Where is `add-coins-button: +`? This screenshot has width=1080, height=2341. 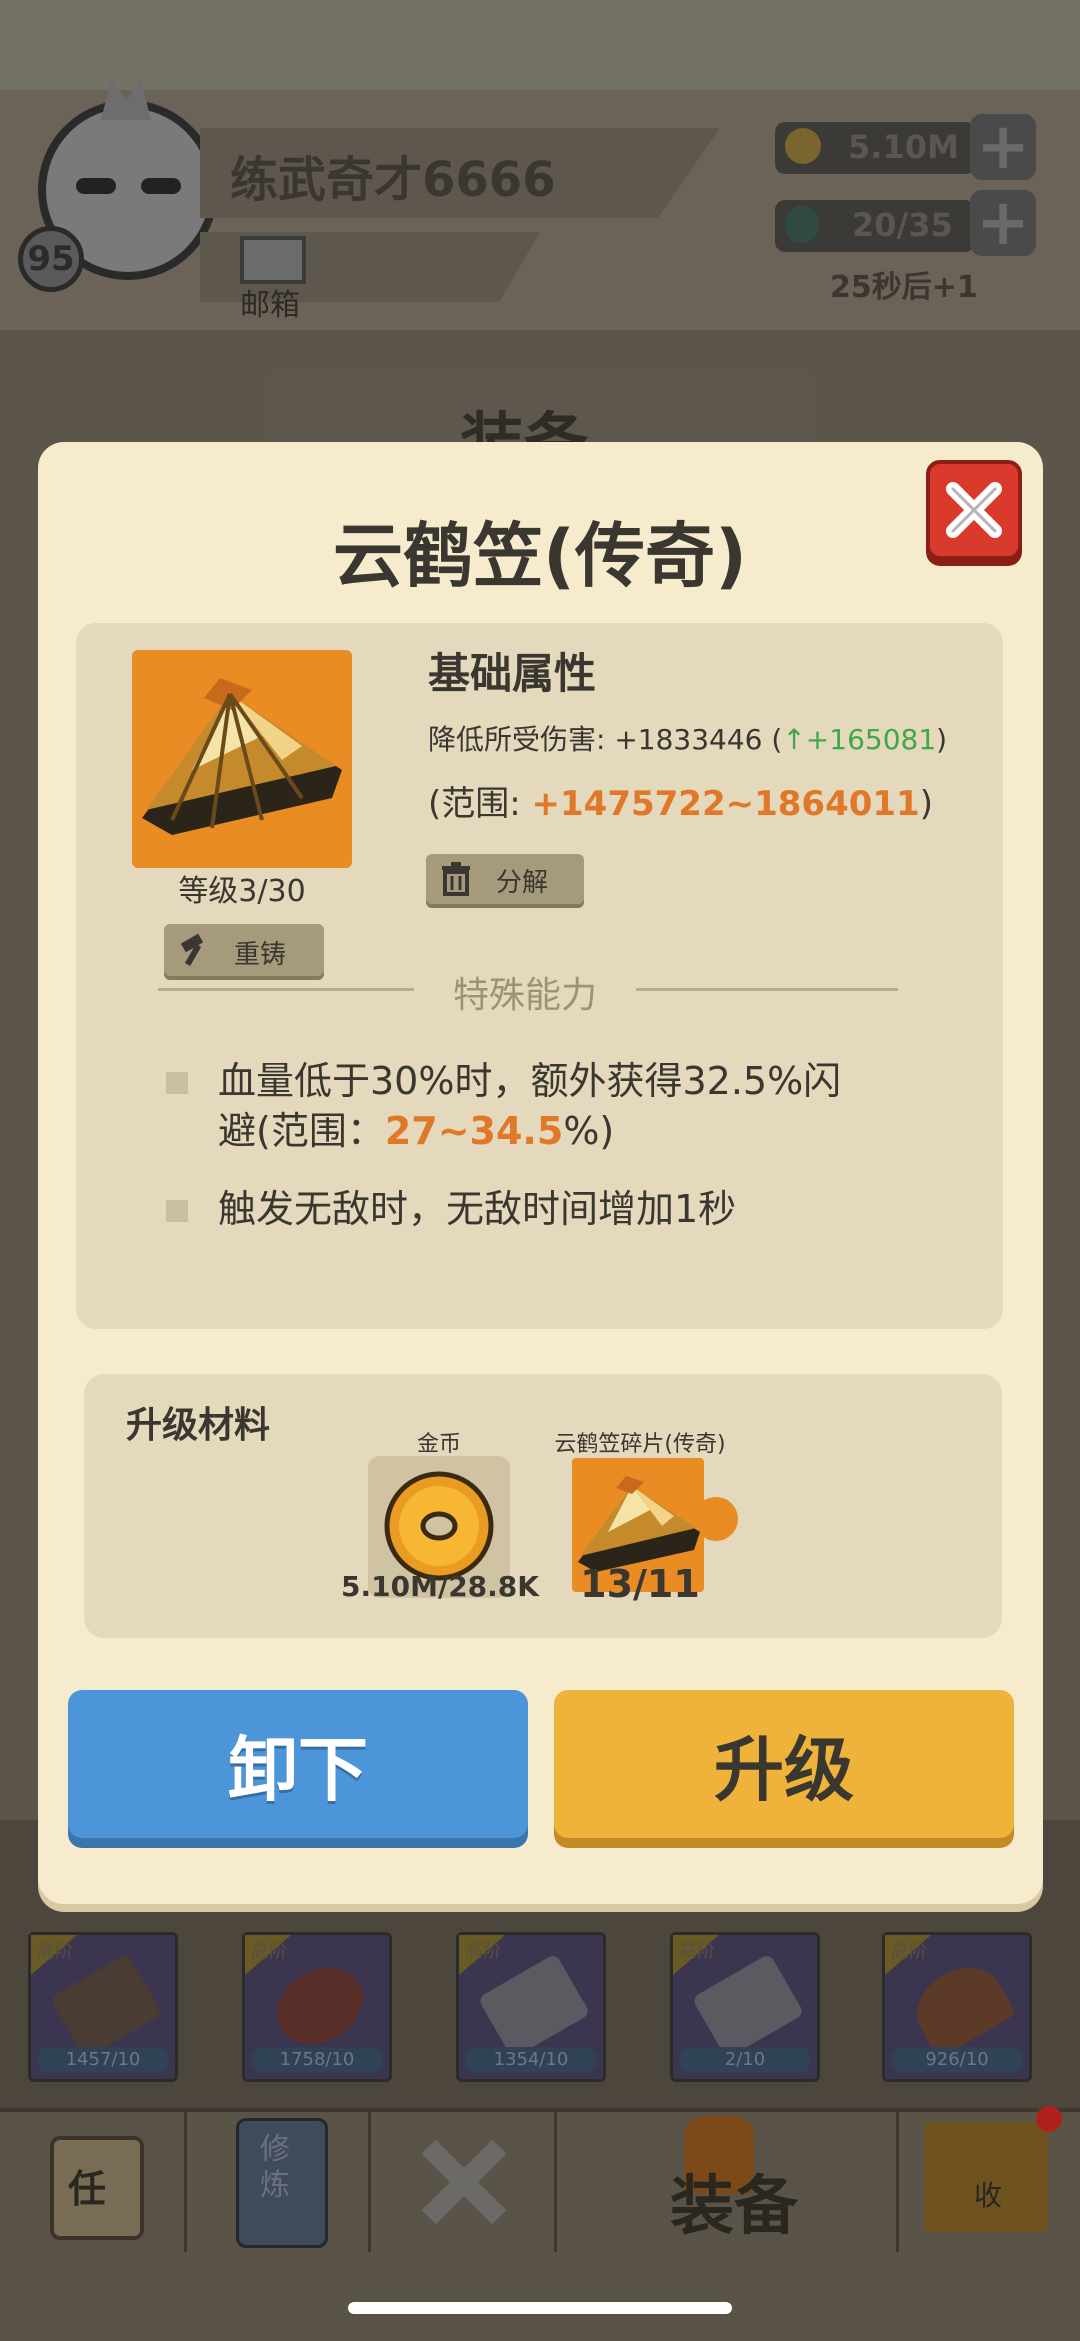 add-coins-button: + is located at coordinates (1003, 147).